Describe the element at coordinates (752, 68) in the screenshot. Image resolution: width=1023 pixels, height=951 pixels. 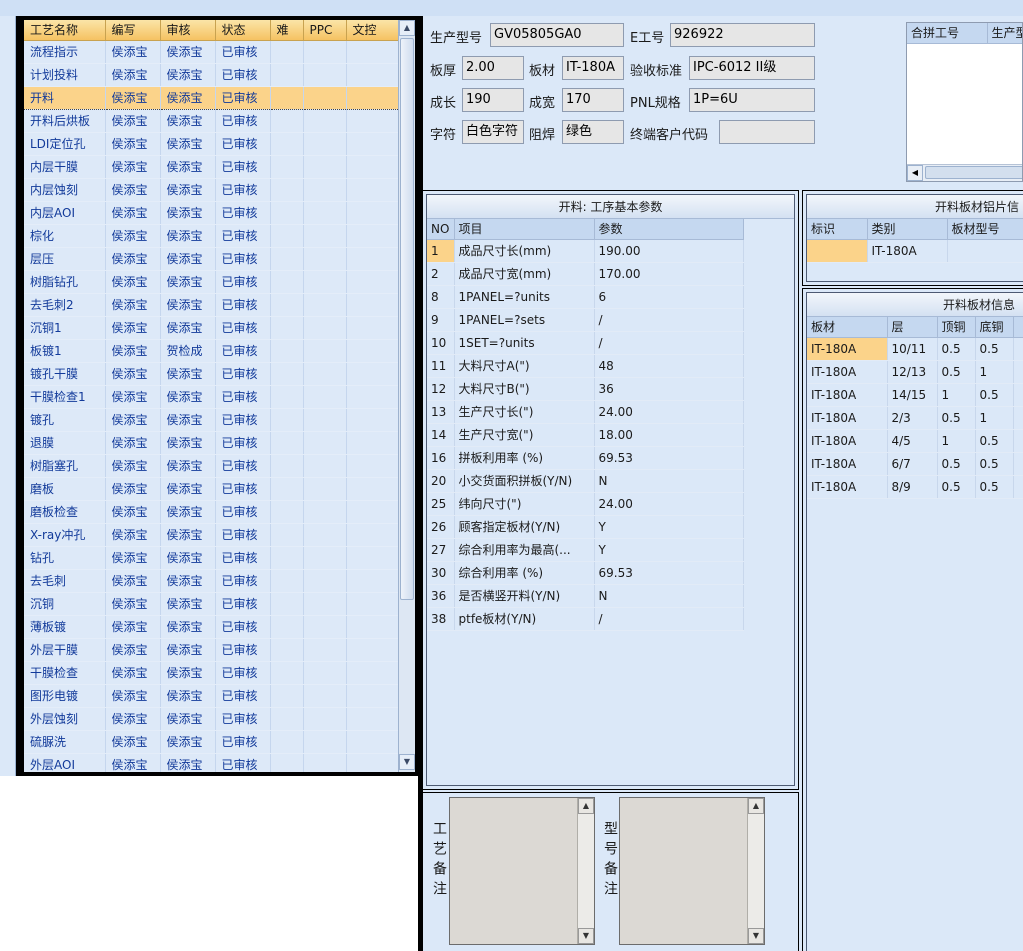
I see `standard-field: IPC-6012 II级` at that location.